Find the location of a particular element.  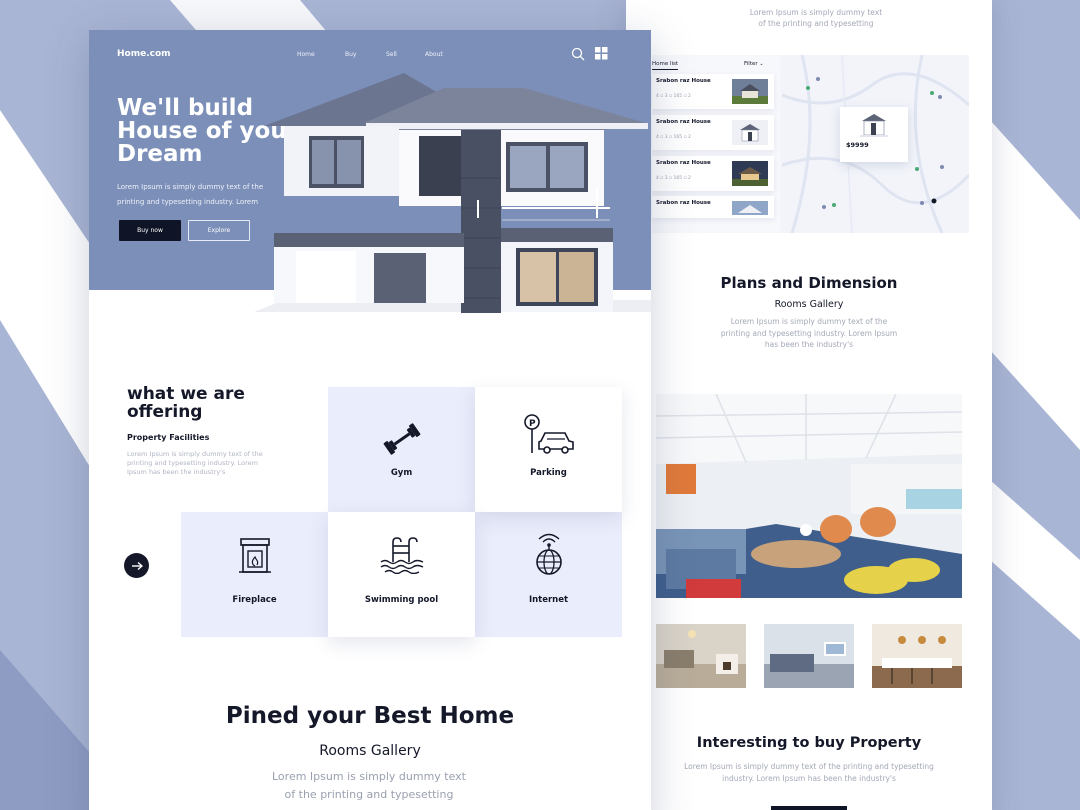

facility-label: Gym is located at coordinates (401, 473).